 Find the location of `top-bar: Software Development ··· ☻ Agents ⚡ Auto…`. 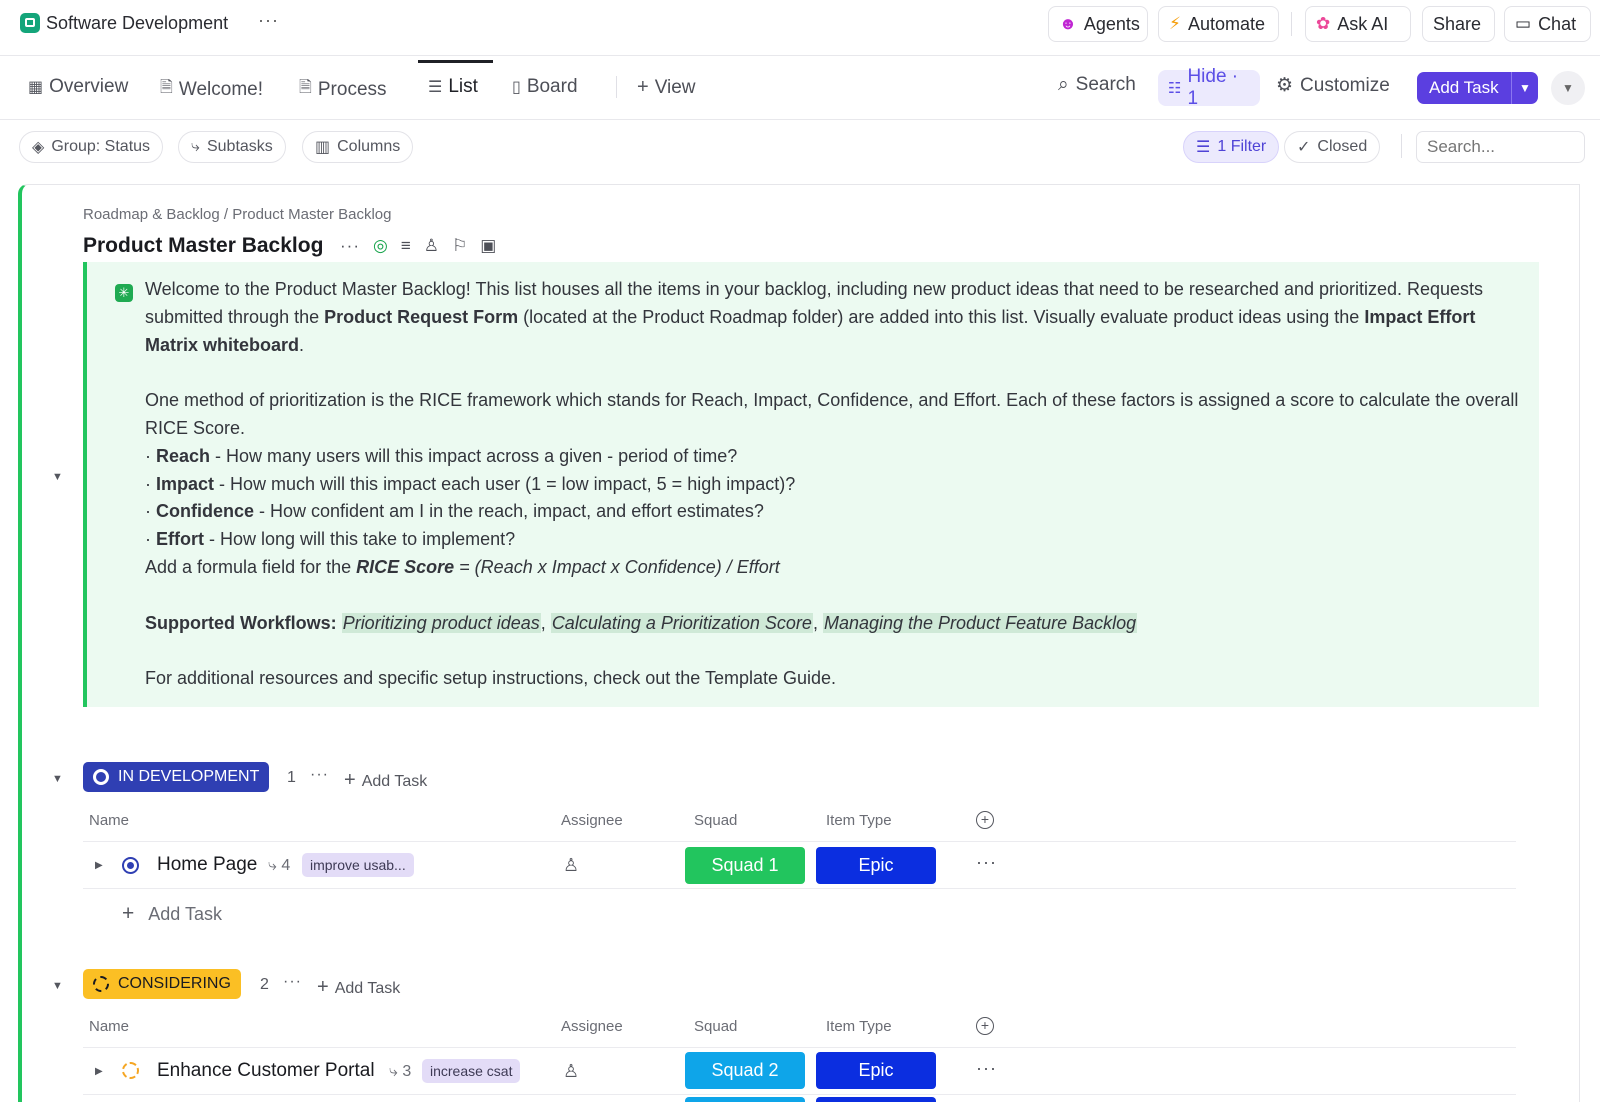

top-bar: Software Development ··· ☻ Agents ⚡ Auto… is located at coordinates (800, 28).